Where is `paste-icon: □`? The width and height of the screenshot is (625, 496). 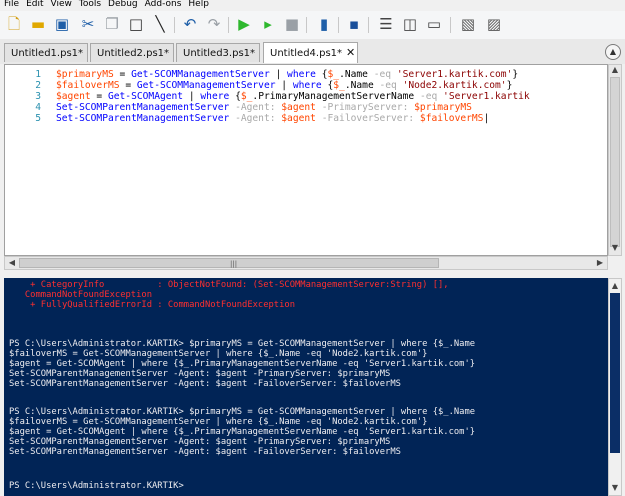 paste-icon: □ is located at coordinates (136, 24).